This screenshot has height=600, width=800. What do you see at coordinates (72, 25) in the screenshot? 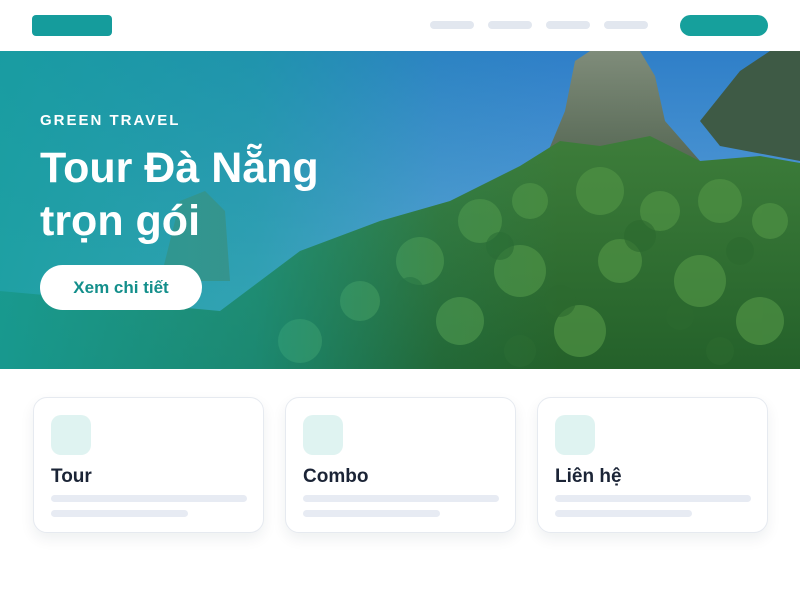
I see `logo-placeholder` at bounding box center [72, 25].